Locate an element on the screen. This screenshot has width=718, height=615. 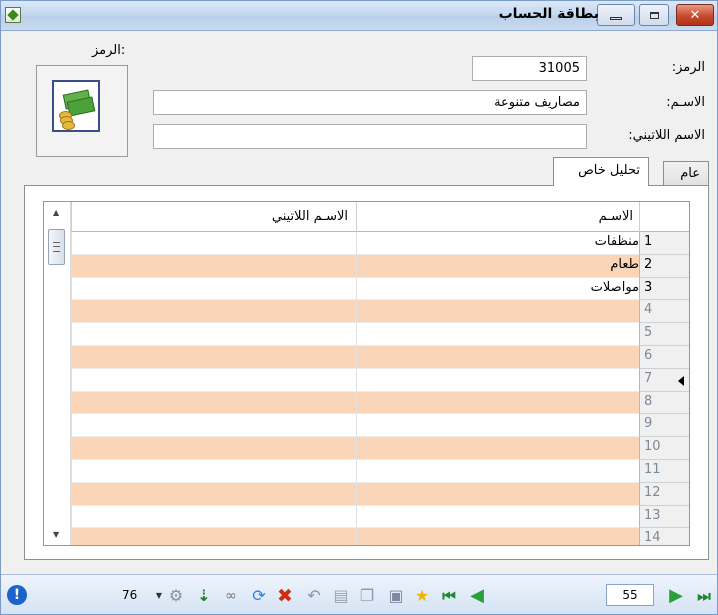
name-cell: مواصلات is located at coordinates (497, 289).